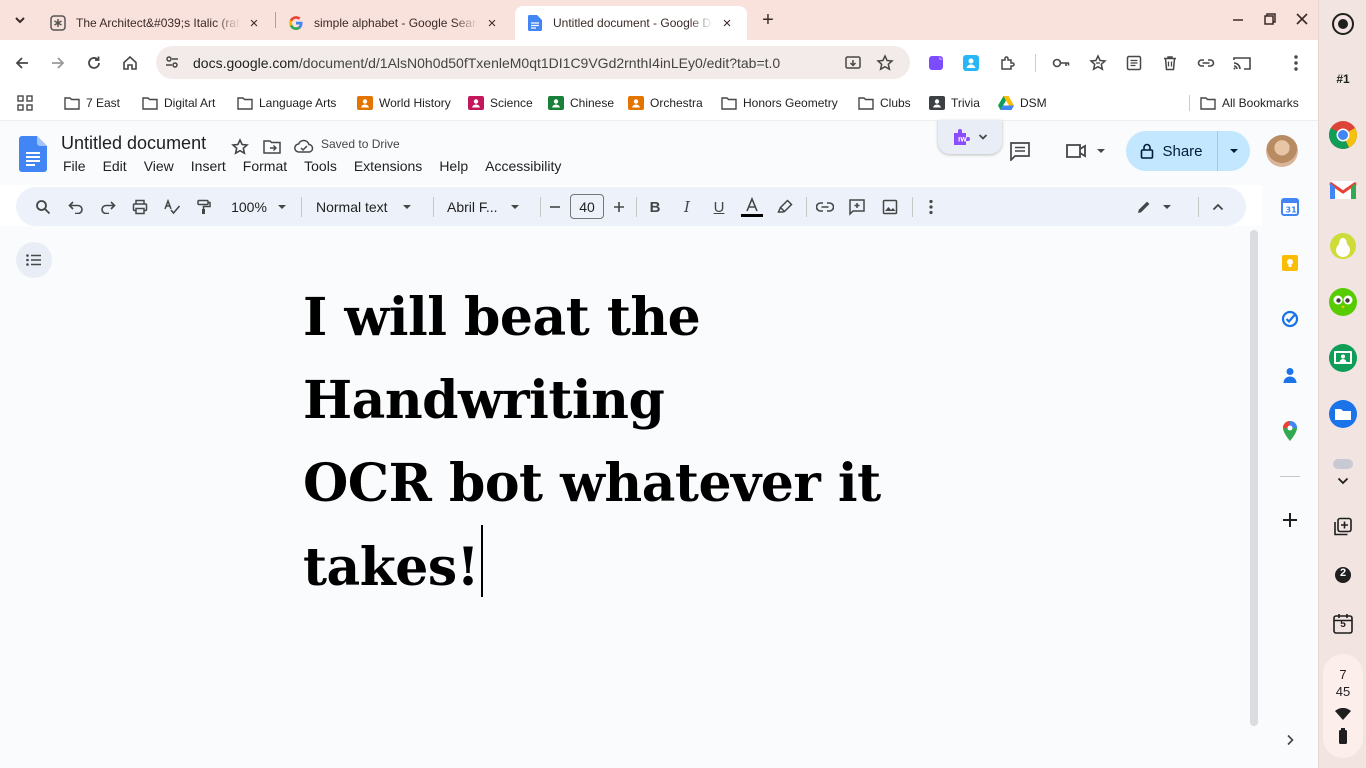 The height and width of the screenshot is (768, 1366). What do you see at coordinates (1290, 431) in the screenshot?
I see `maps-app-button` at bounding box center [1290, 431].